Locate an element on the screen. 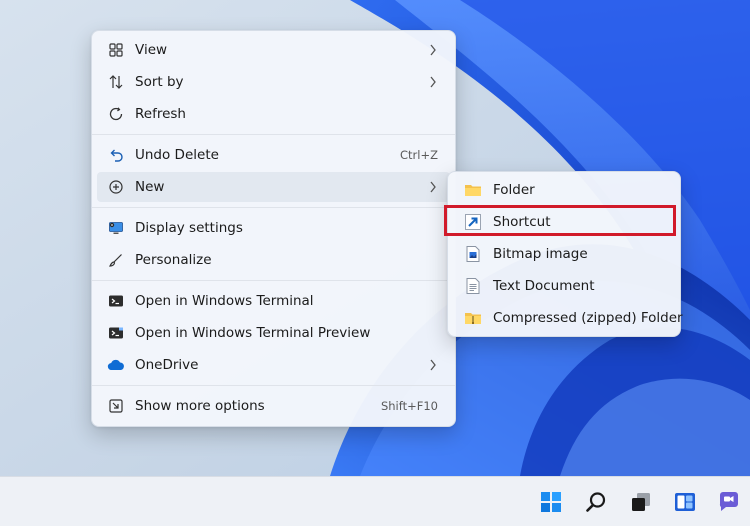  terminal-icon is located at coordinates (116, 301).